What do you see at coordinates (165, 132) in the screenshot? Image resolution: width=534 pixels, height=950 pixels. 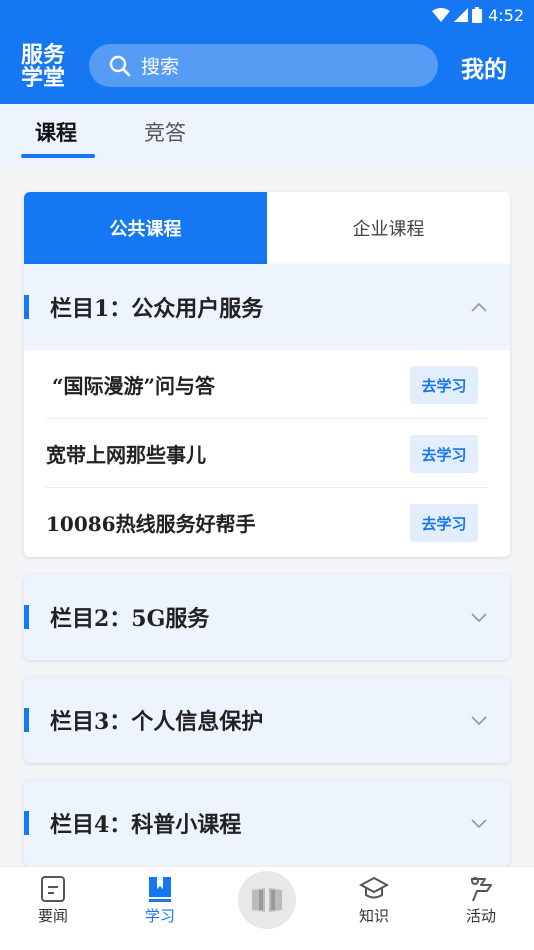 I see `tab-quiz: 竞答` at bounding box center [165, 132].